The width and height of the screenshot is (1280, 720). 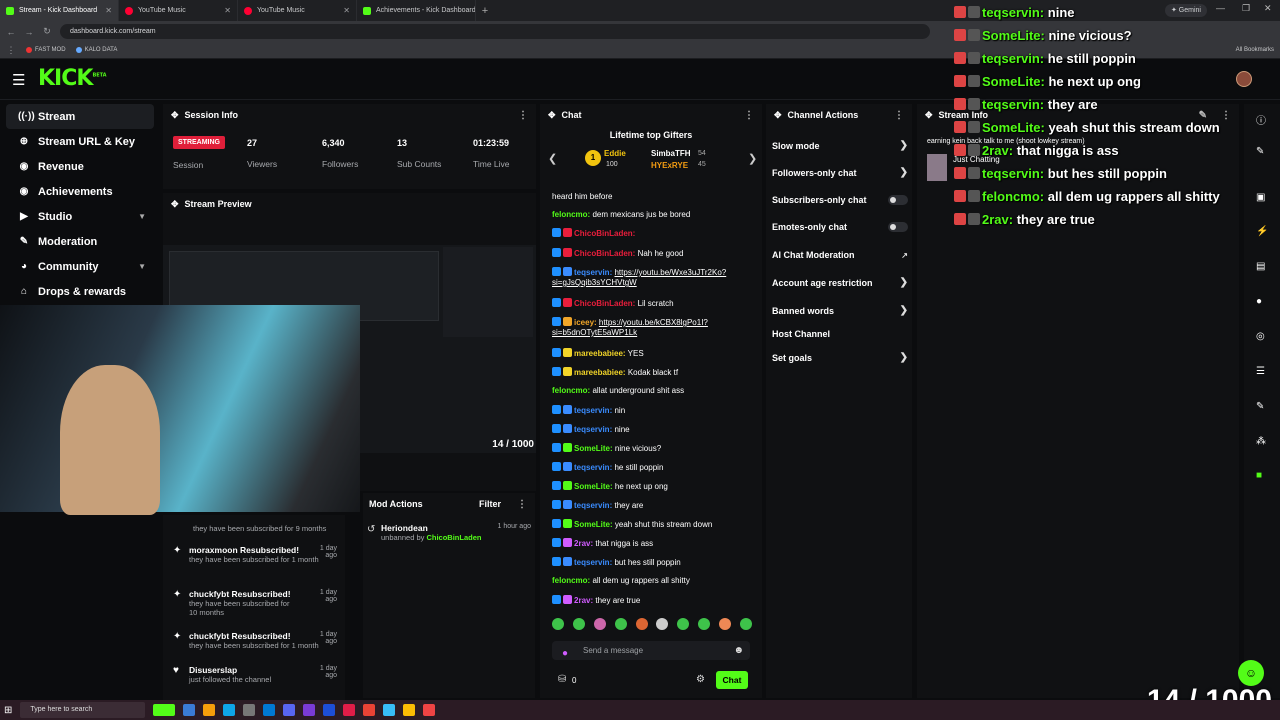 What do you see at coordinates (178, 10) in the screenshot?
I see `browser-tab-youtube-music: YouTube Music ✕` at bounding box center [178, 10].